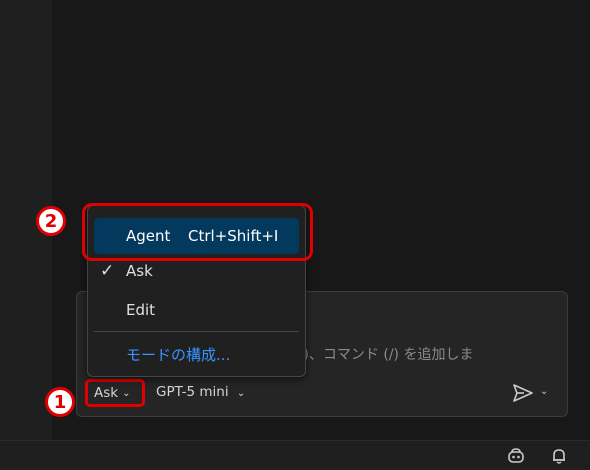 This screenshot has width=590, height=470. I want to click on bell-icon, so click(559, 456).